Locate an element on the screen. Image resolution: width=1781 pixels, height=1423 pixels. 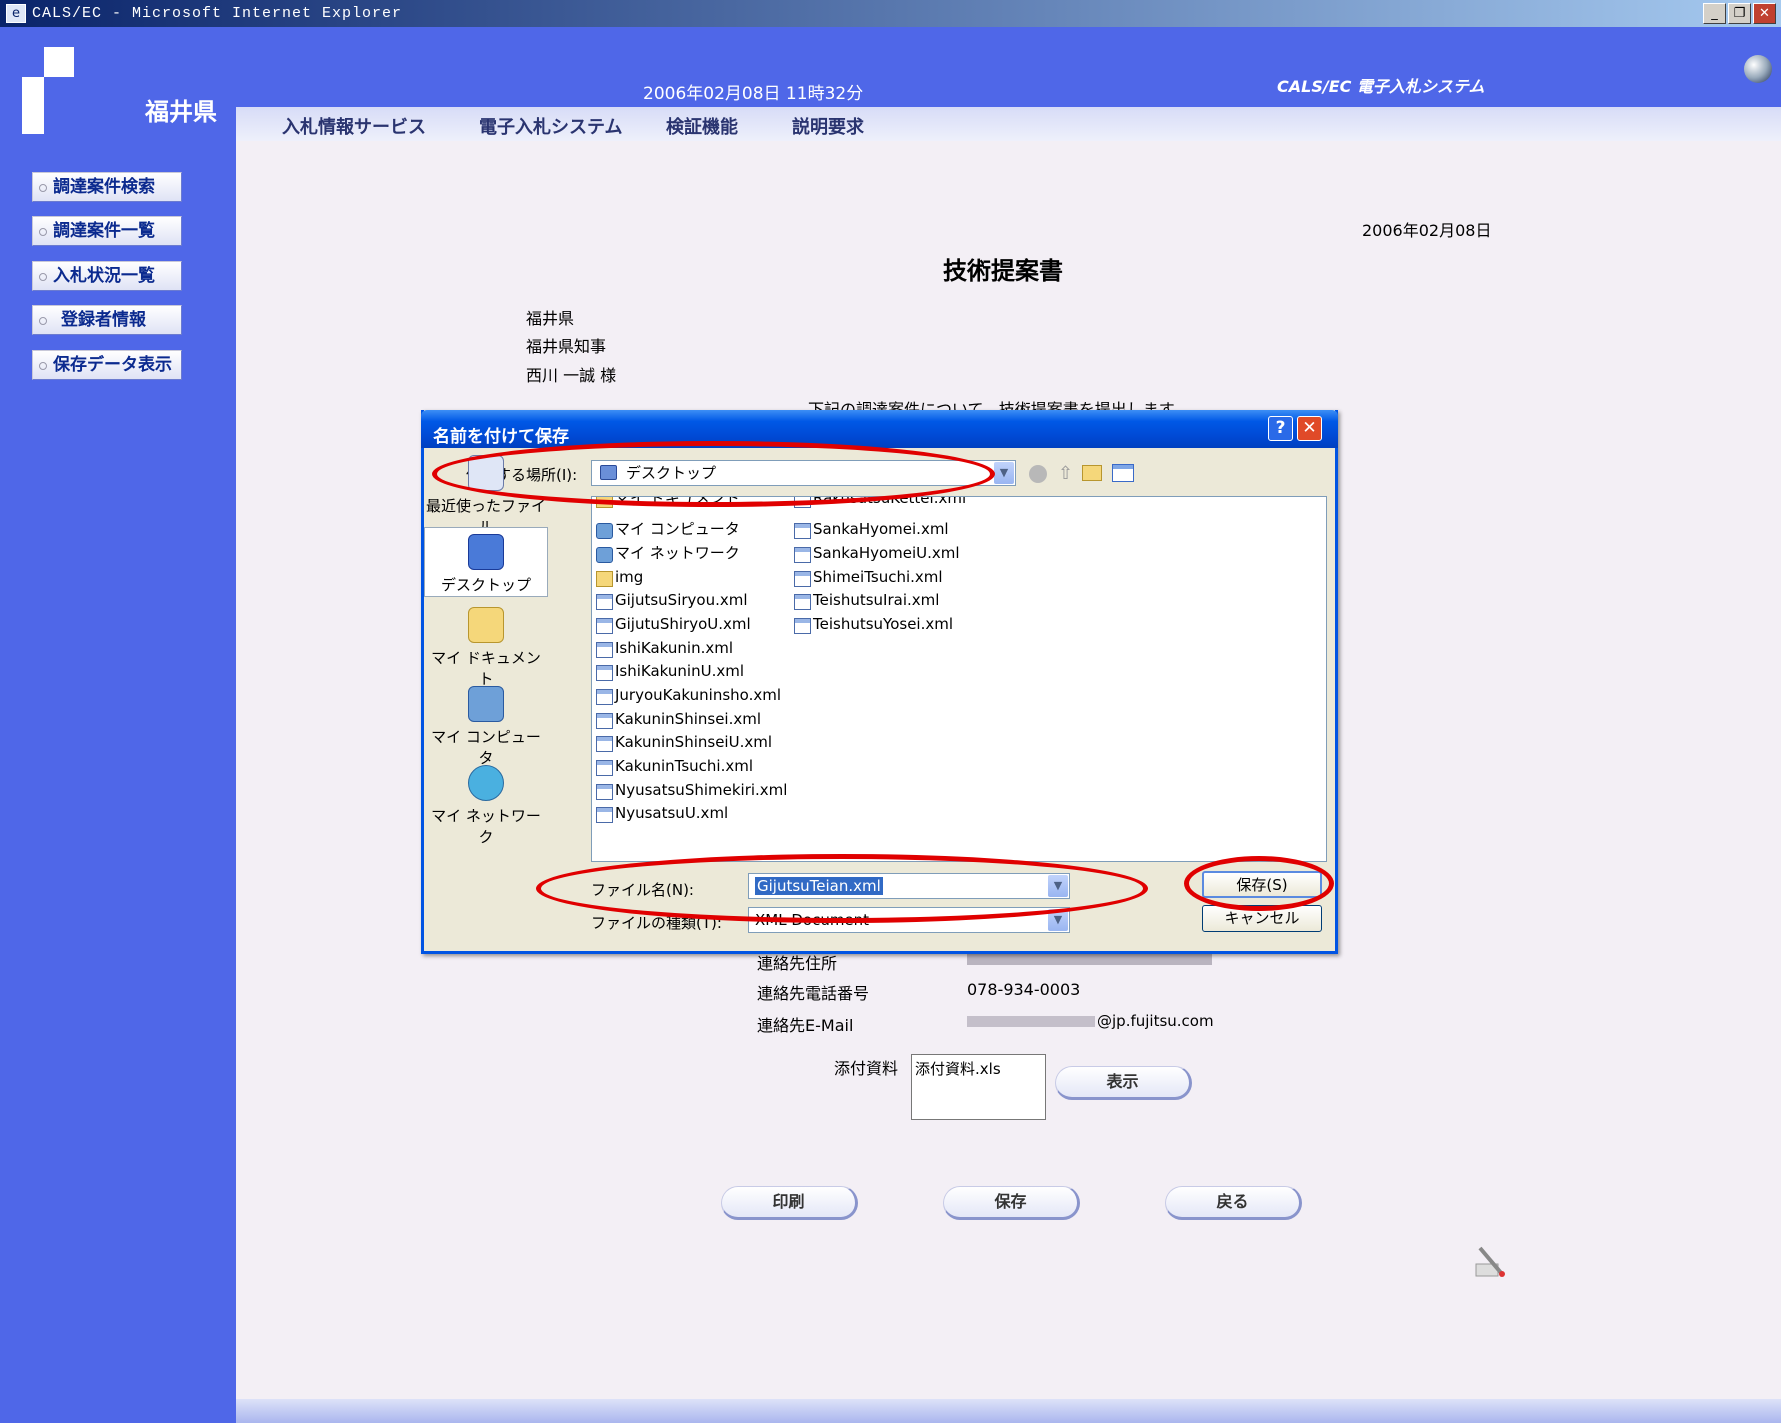
addressee-line-2: 福井県知事 is located at coordinates (566, 346).